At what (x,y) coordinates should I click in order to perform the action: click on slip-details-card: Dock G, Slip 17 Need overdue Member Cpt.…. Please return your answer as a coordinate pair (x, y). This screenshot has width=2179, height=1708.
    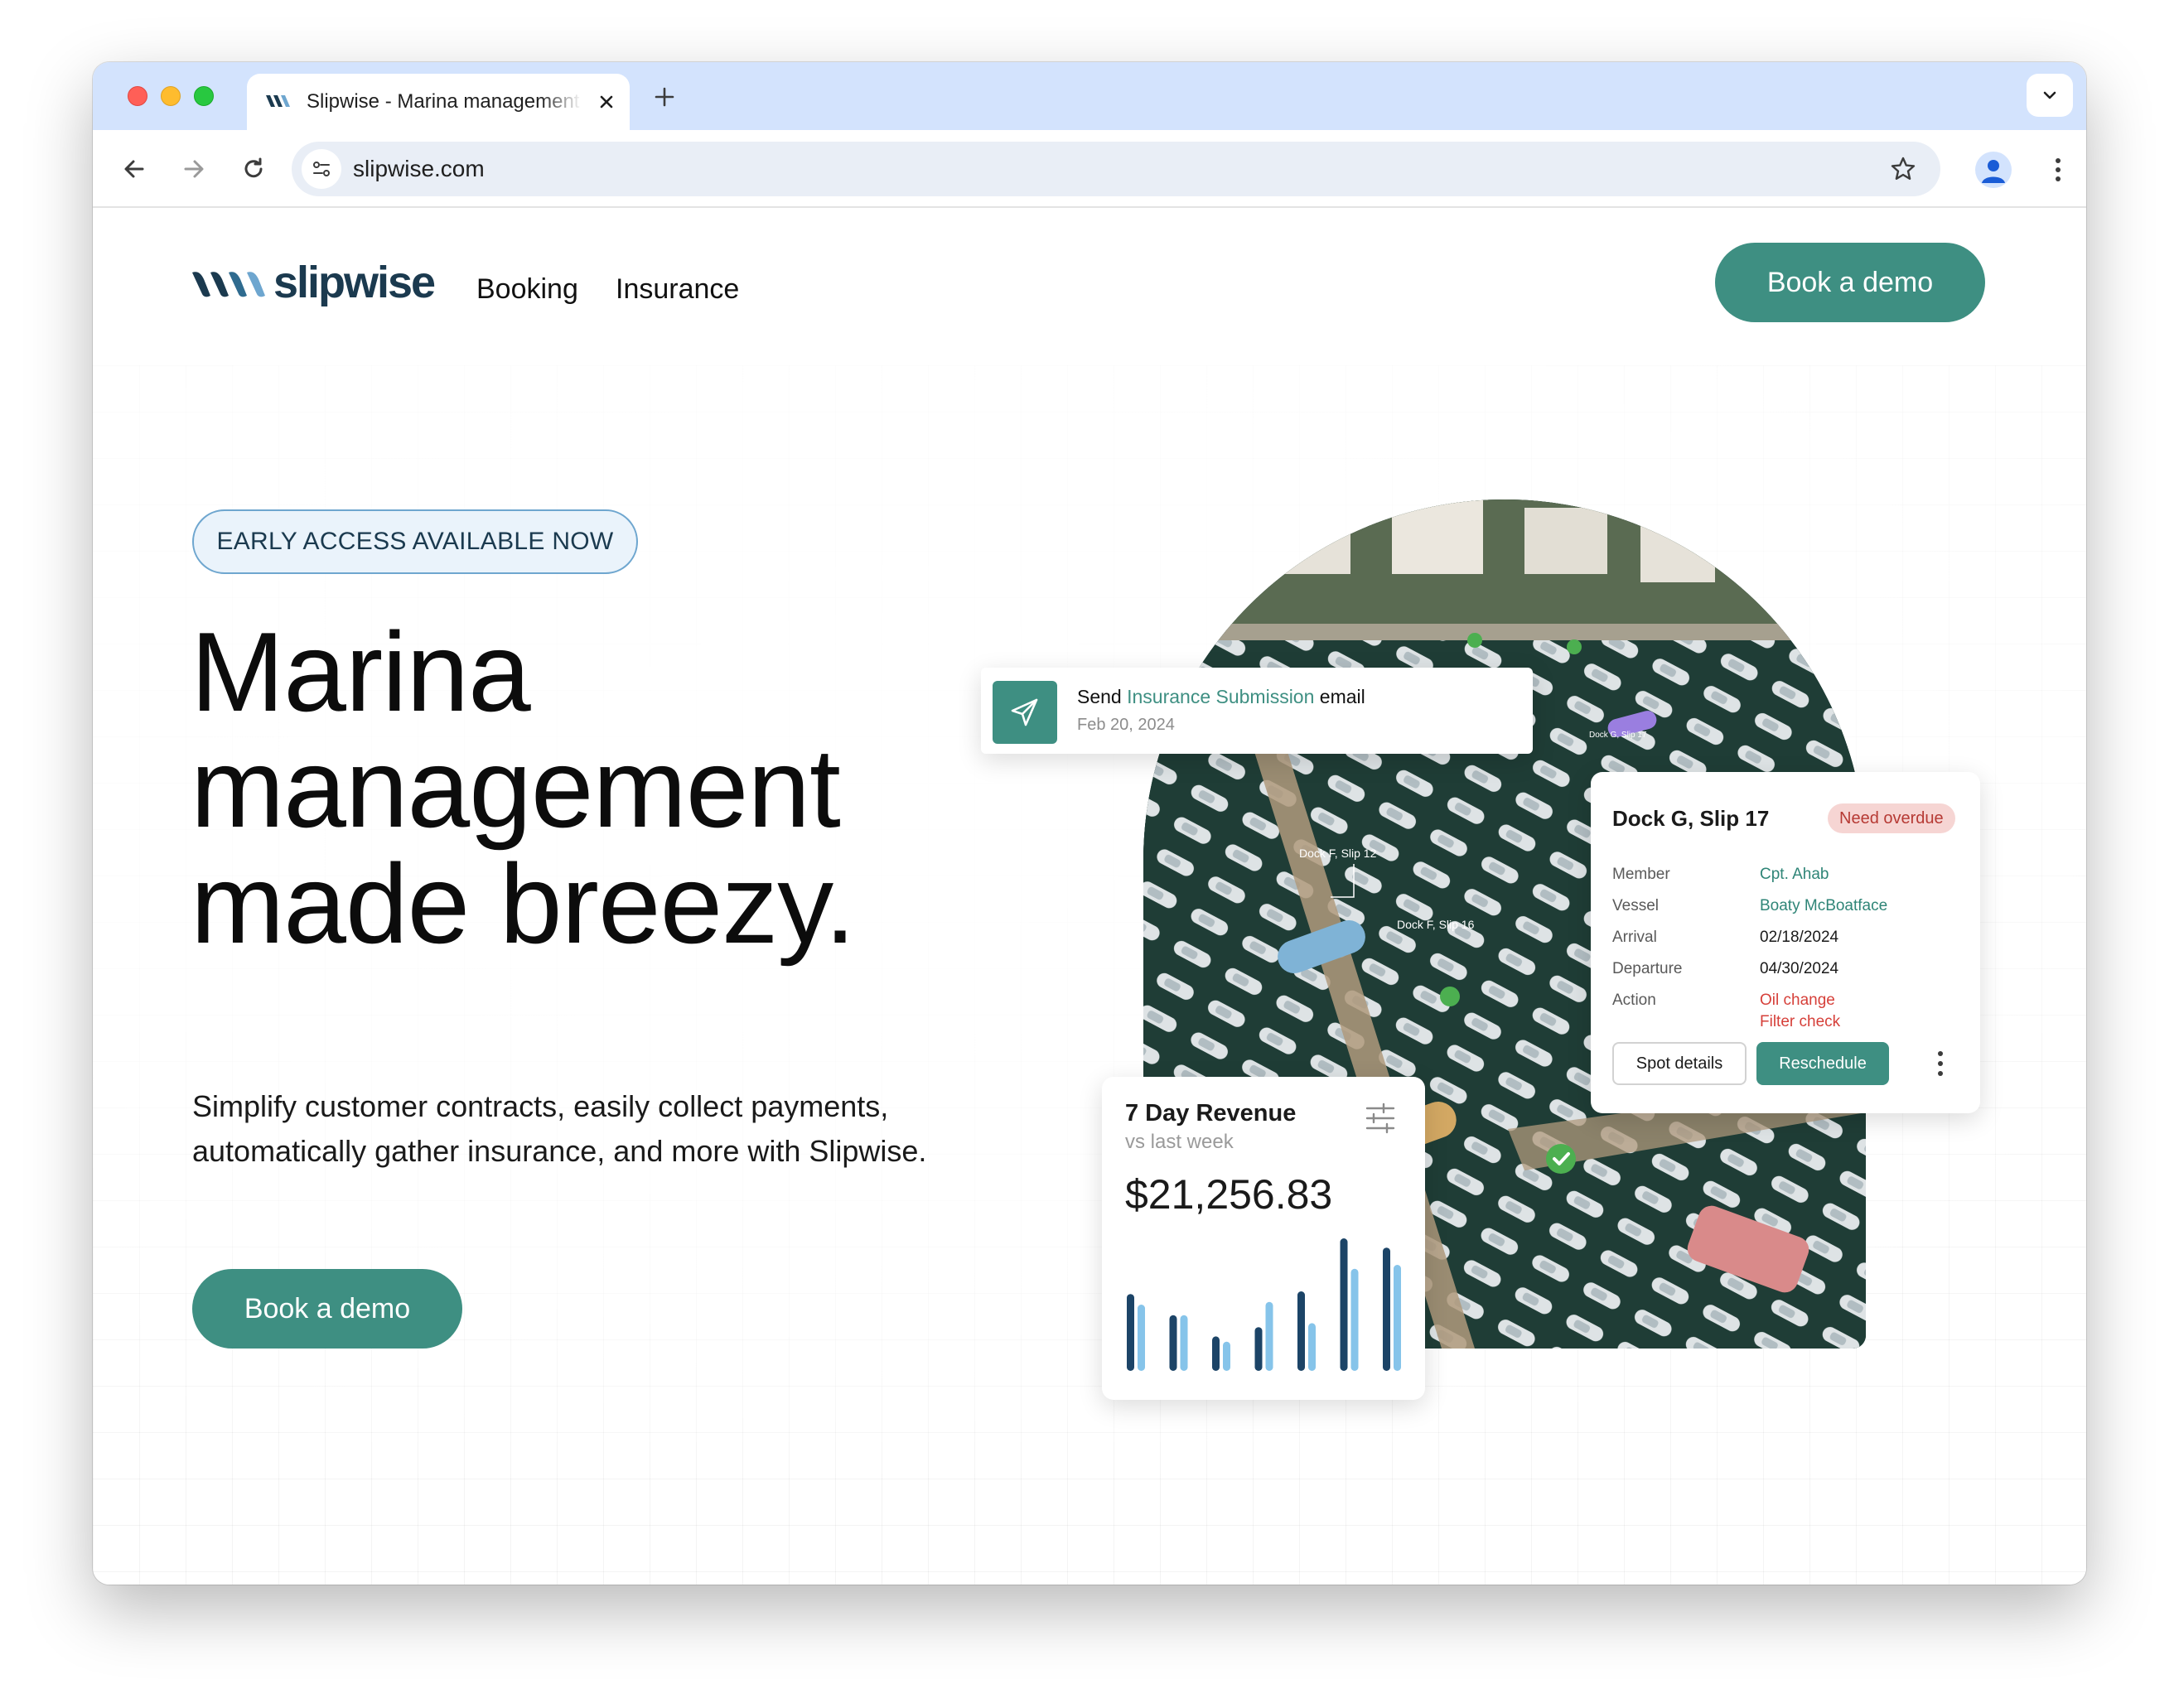
    Looking at the image, I should click on (1785, 942).